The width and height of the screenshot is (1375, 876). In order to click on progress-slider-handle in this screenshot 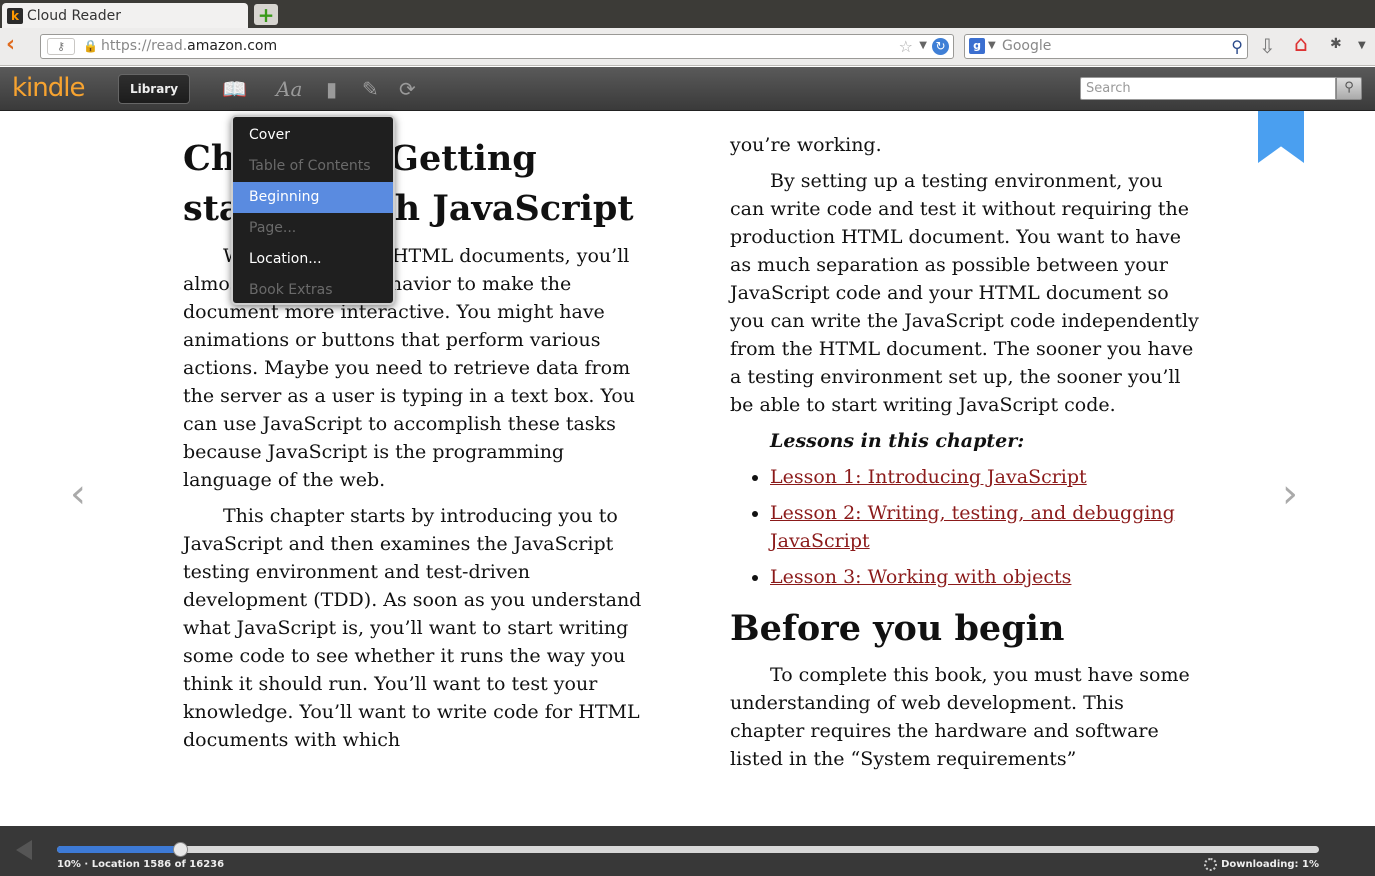, I will do `click(181, 849)`.